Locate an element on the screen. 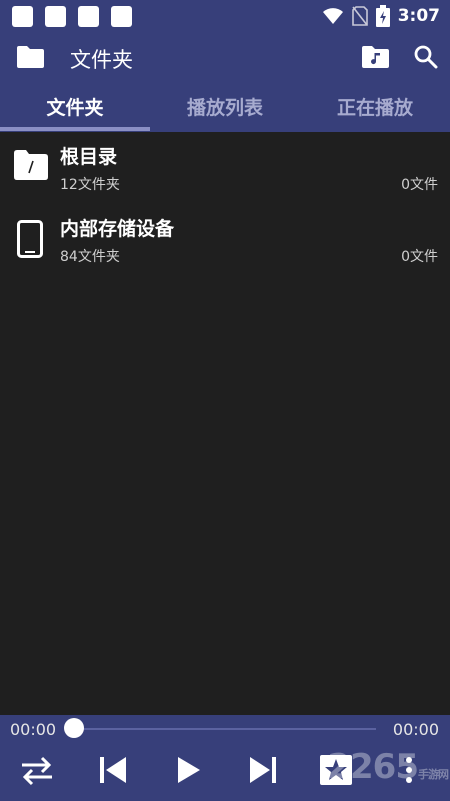 The height and width of the screenshot is (801, 450). repeat-button is located at coordinates (37, 771).